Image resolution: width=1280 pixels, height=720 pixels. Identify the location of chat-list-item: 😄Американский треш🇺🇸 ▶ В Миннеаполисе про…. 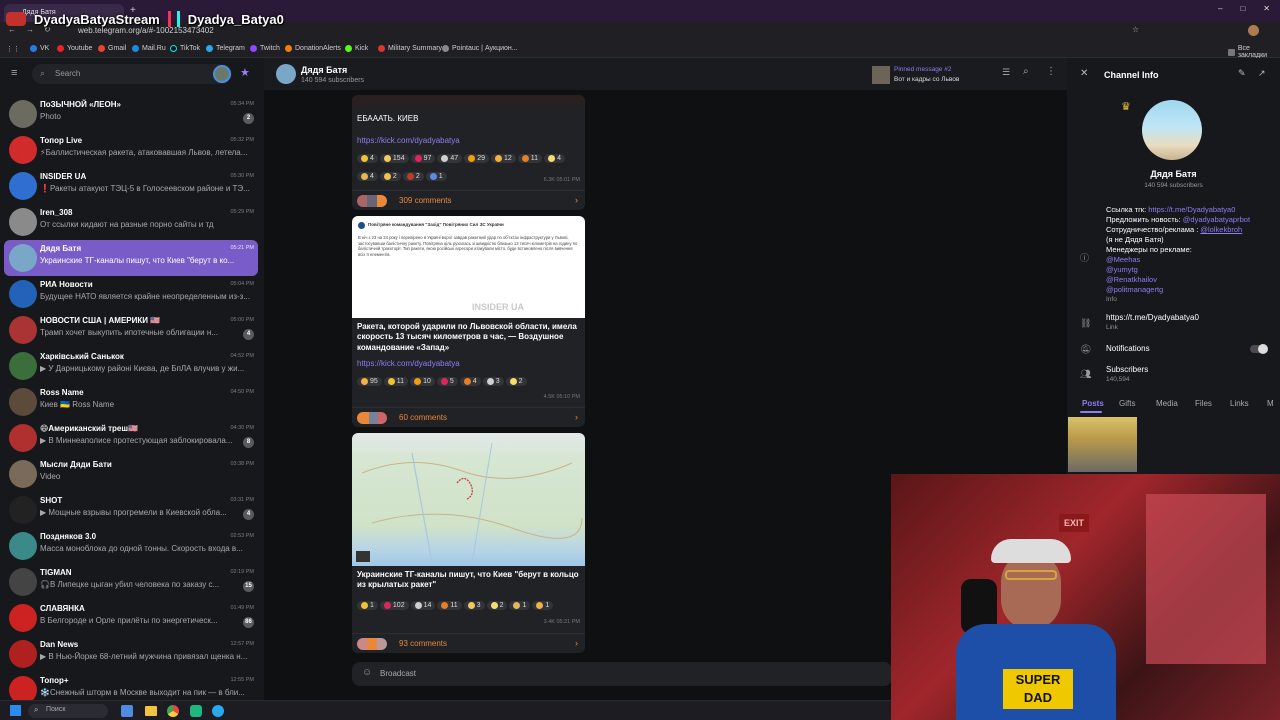
(131, 438).